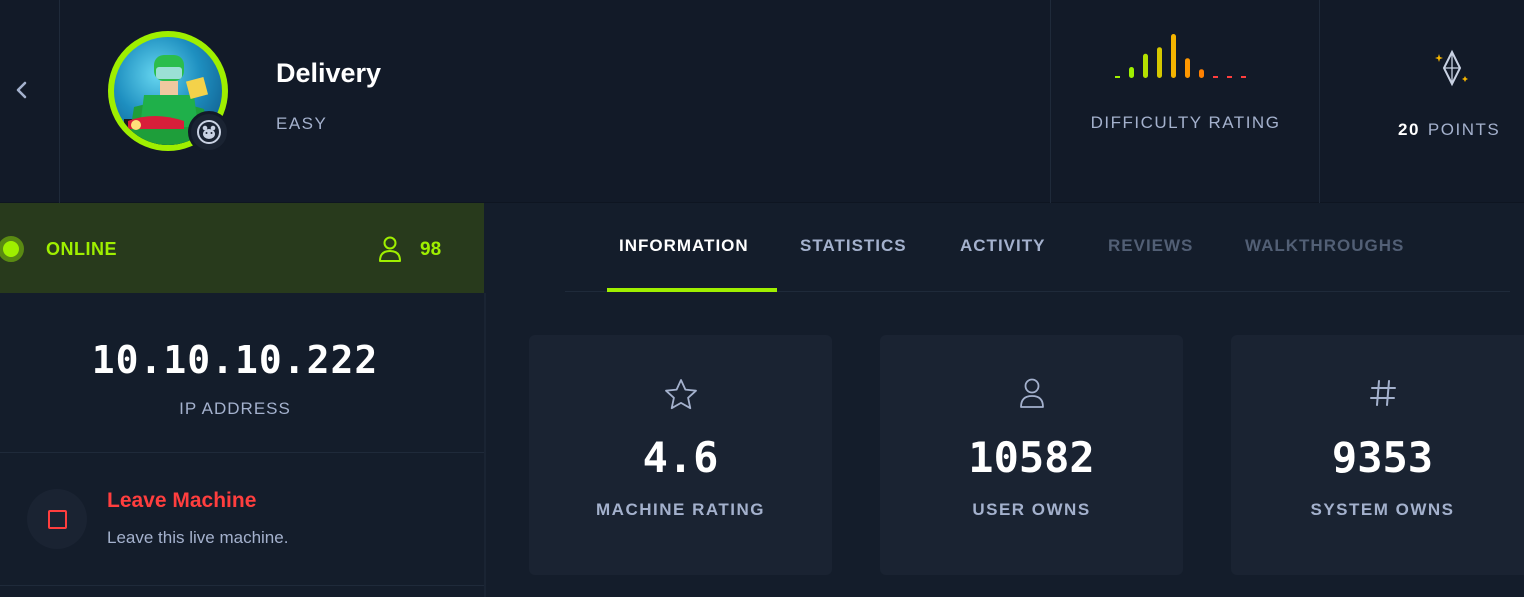  I want to click on hash-icon, so click(1382, 393).